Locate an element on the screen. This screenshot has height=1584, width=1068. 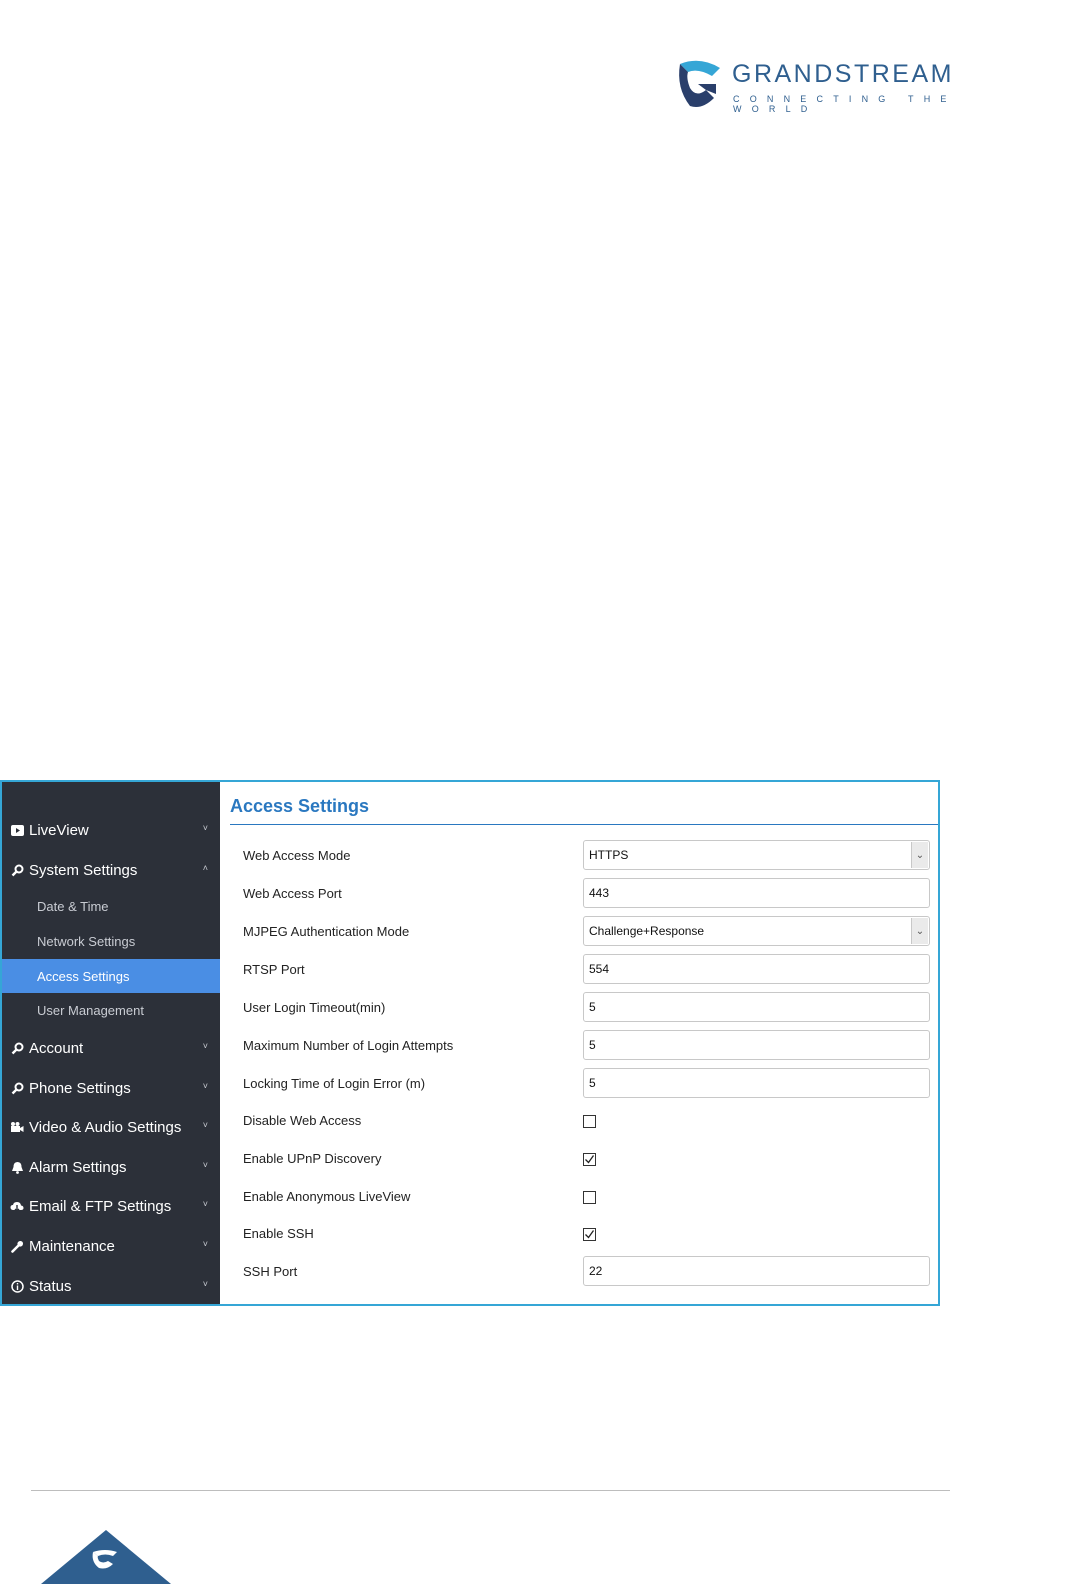
select-value: HTTPS is located at coordinates (609, 855).